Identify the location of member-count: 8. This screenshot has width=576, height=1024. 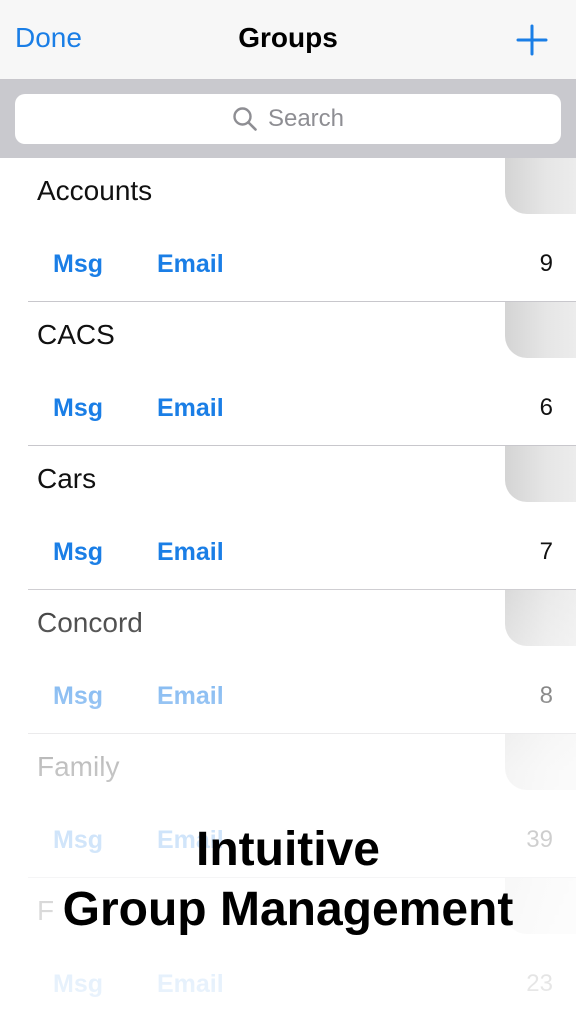
(546, 695).